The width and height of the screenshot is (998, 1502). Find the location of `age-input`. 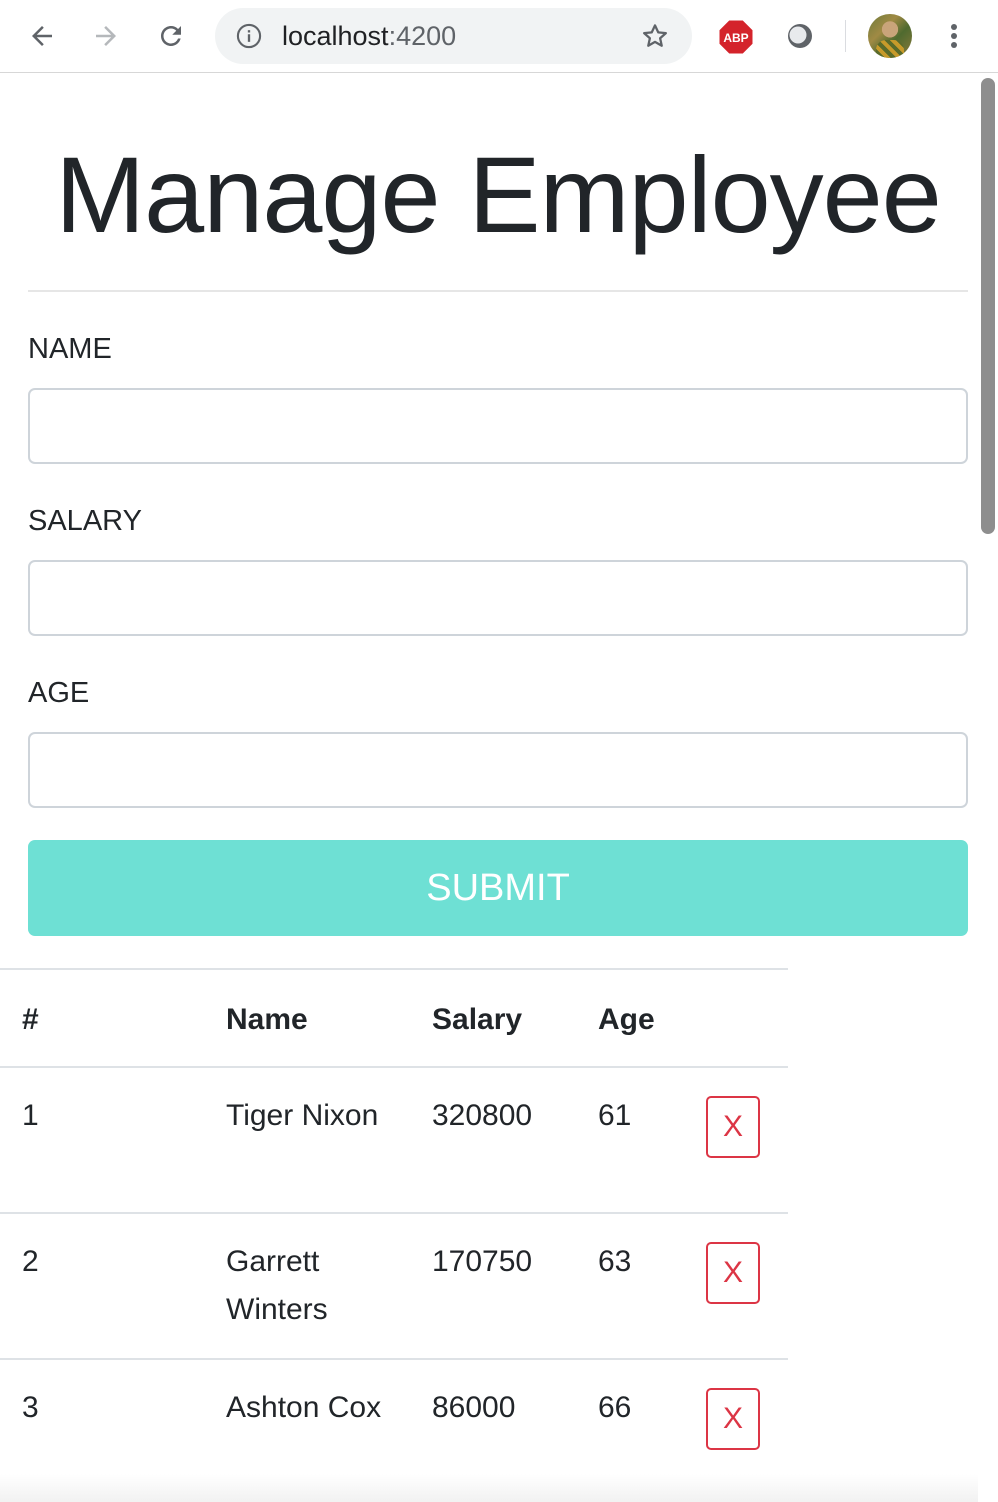

age-input is located at coordinates (498, 770).